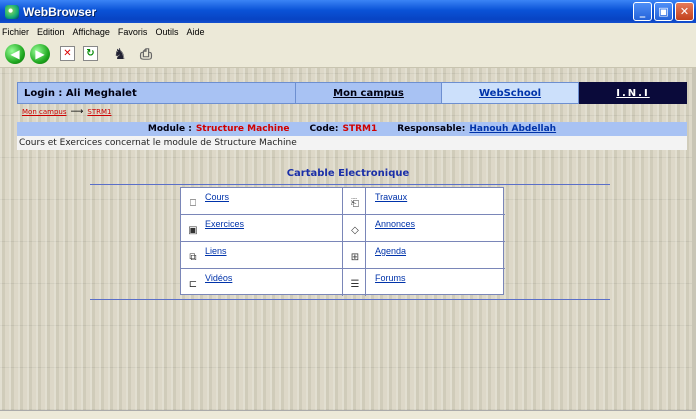 Image resolution: width=696 pixels, height=419 pixels. What do you see at coordinates (193, 257) in the screenshot?
I see `links-icon: ⧉` at bounding box center [193, 257].